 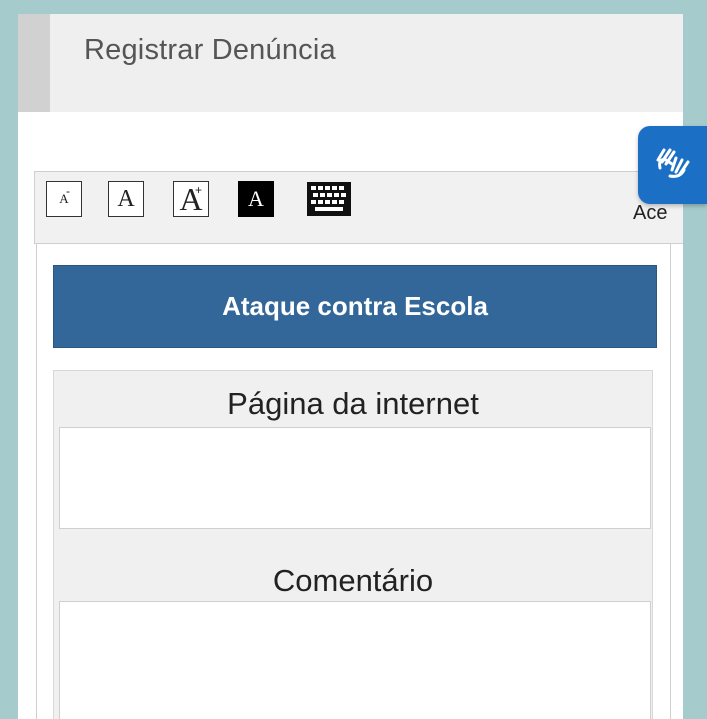 I want to click on high-contrast-label: A, so click(x=256, y=198).